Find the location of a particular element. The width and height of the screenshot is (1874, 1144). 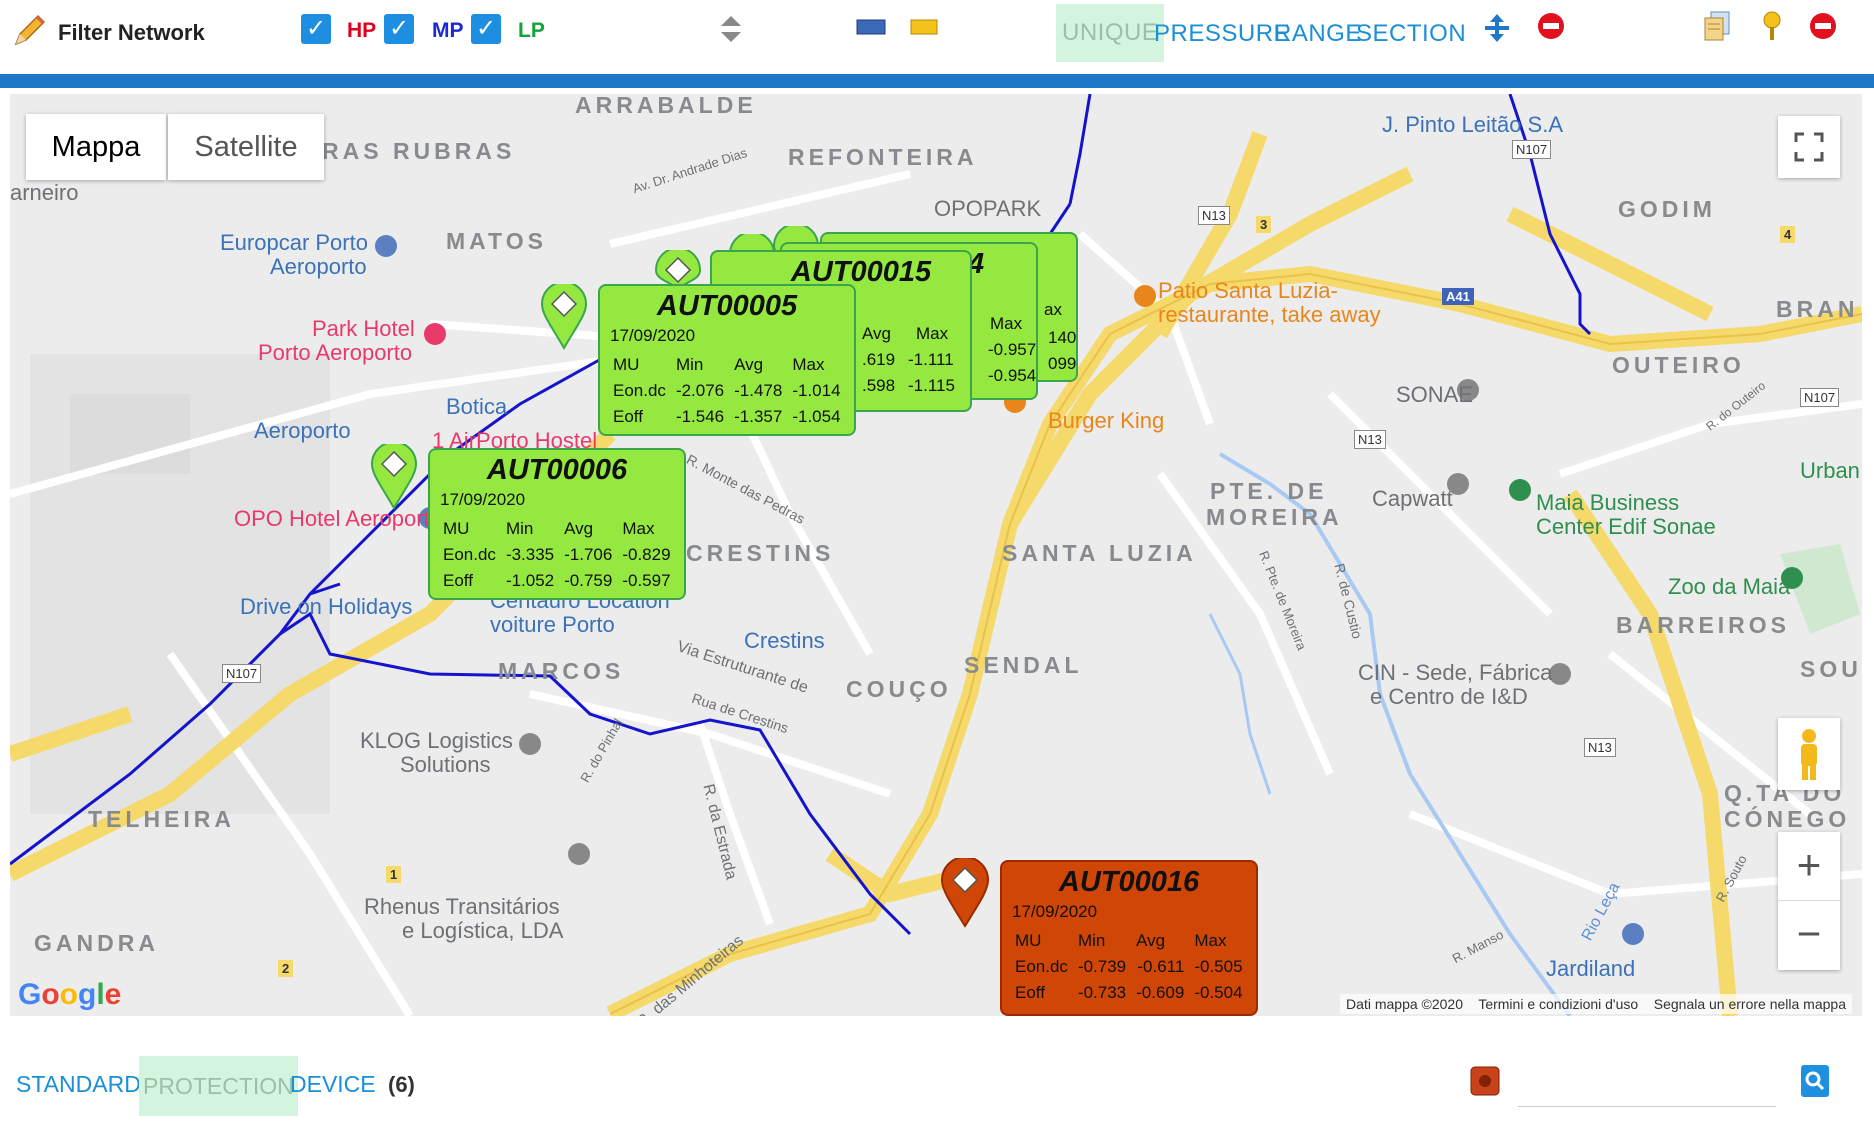

device-marker-aut00005 is located at coordinates (564, 317).